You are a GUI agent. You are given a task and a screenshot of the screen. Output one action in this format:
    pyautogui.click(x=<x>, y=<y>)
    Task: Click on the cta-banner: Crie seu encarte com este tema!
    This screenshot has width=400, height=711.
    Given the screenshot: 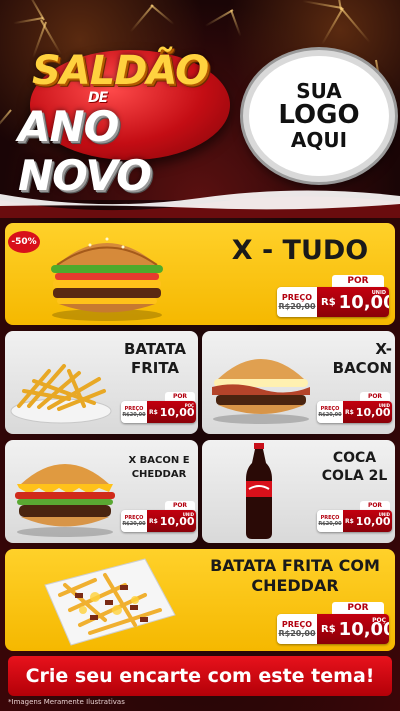 What is the action you would take?
    pyautogui.click(x=200, y=676)
    